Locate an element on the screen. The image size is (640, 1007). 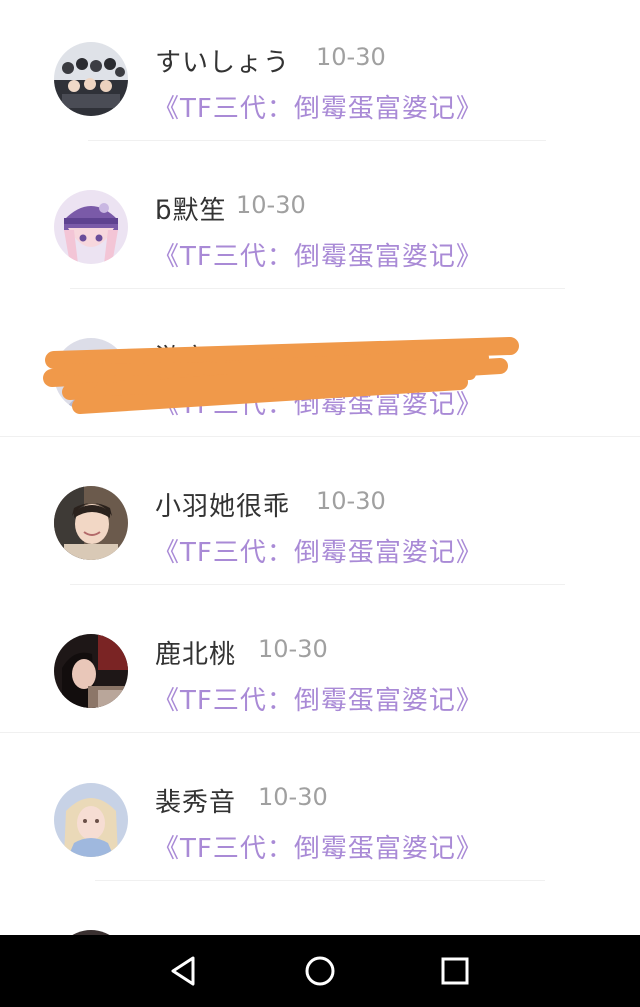
comment-row: 小羽她很乖 10-30 《TF三代：倒霉蛋富婆记》 is located at coordinates (320, 518).